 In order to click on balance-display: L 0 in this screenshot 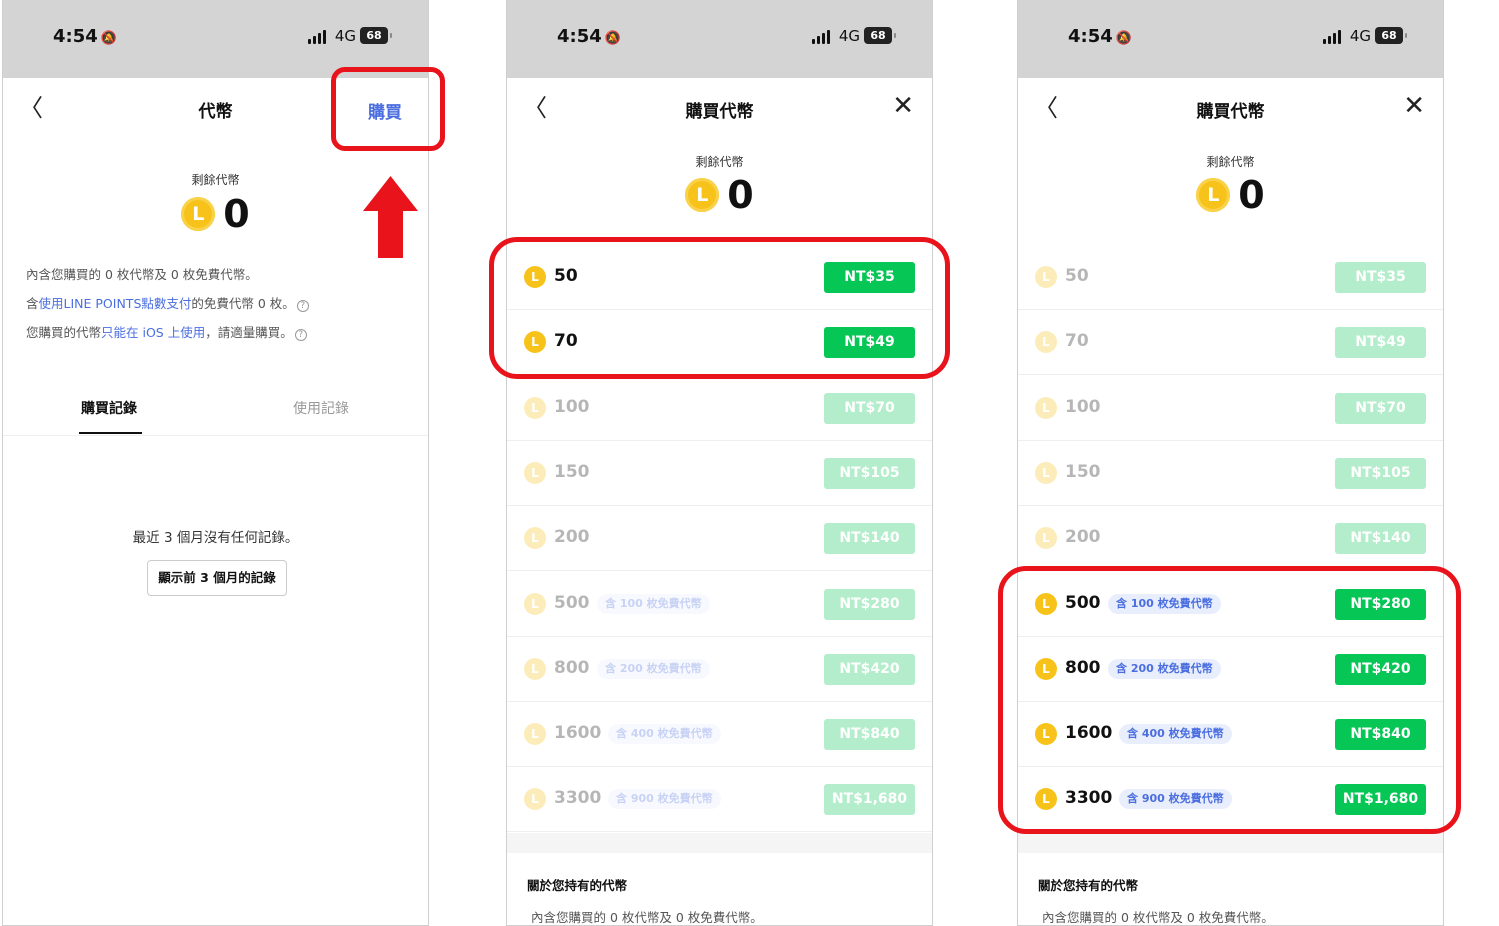, I will do `click(1230, 195)`.